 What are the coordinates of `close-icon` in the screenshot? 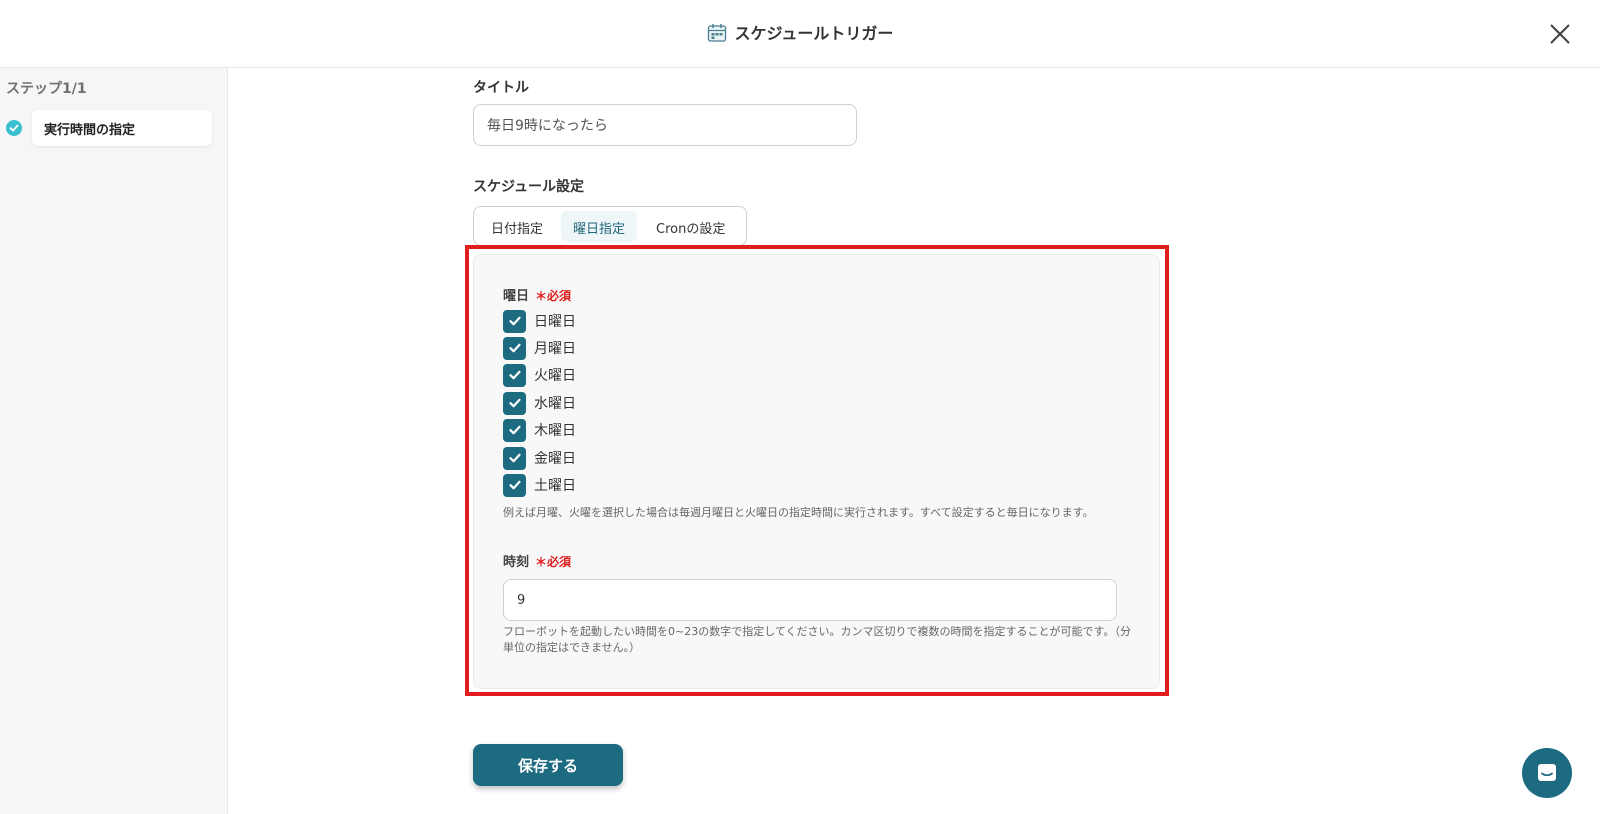 It's located at (1560, 34).